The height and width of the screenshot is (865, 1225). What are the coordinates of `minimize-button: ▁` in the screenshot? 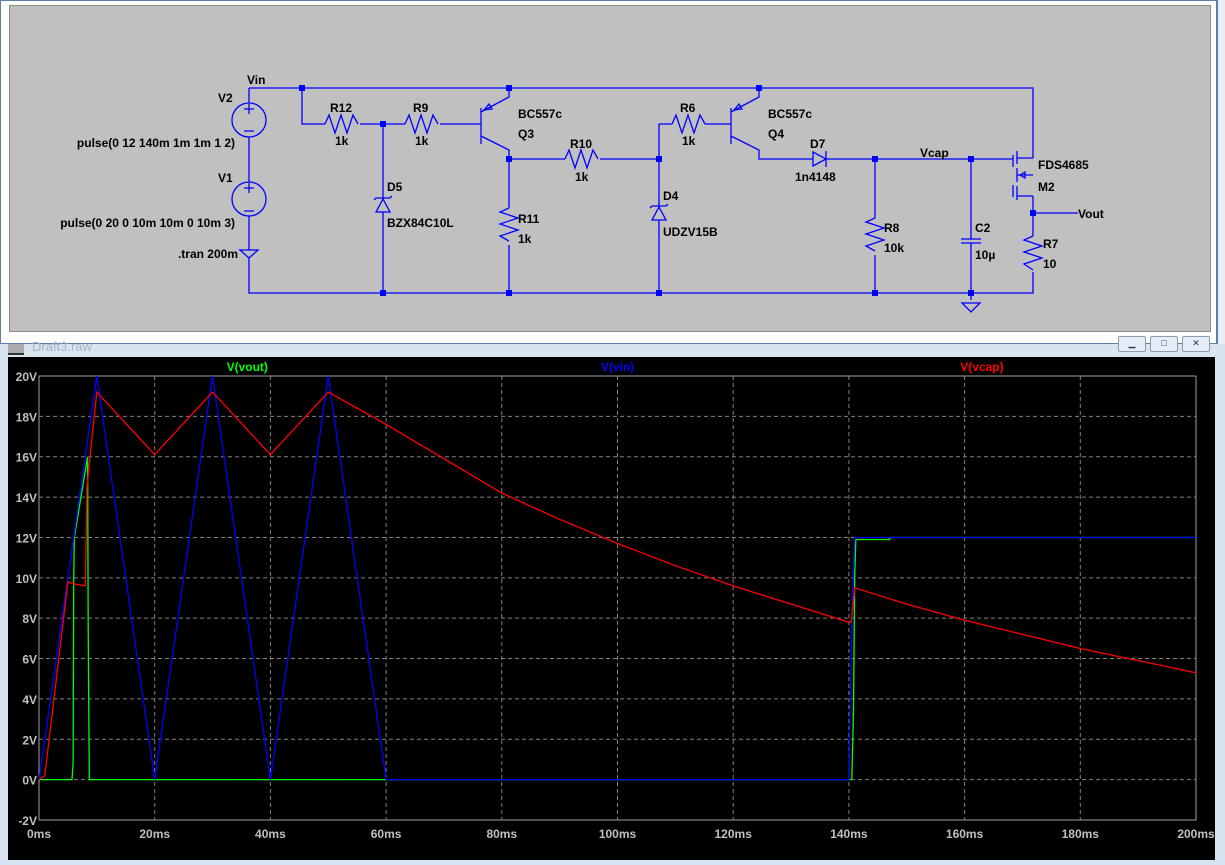 It's located at (1132, 344).